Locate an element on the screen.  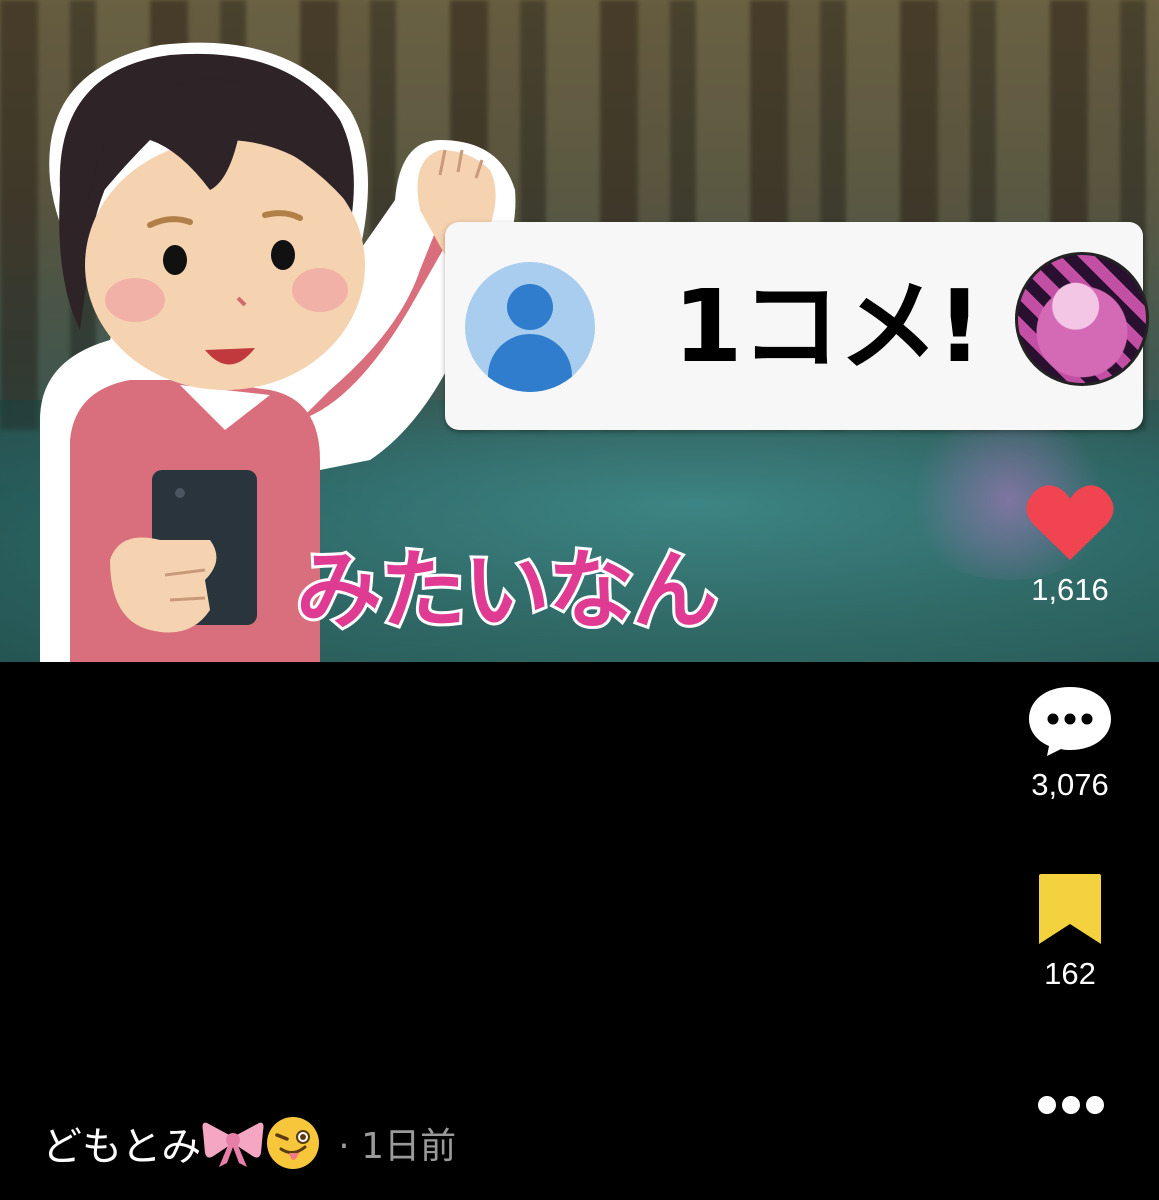
save-count: 162 is located at coordinates (1070, 973).